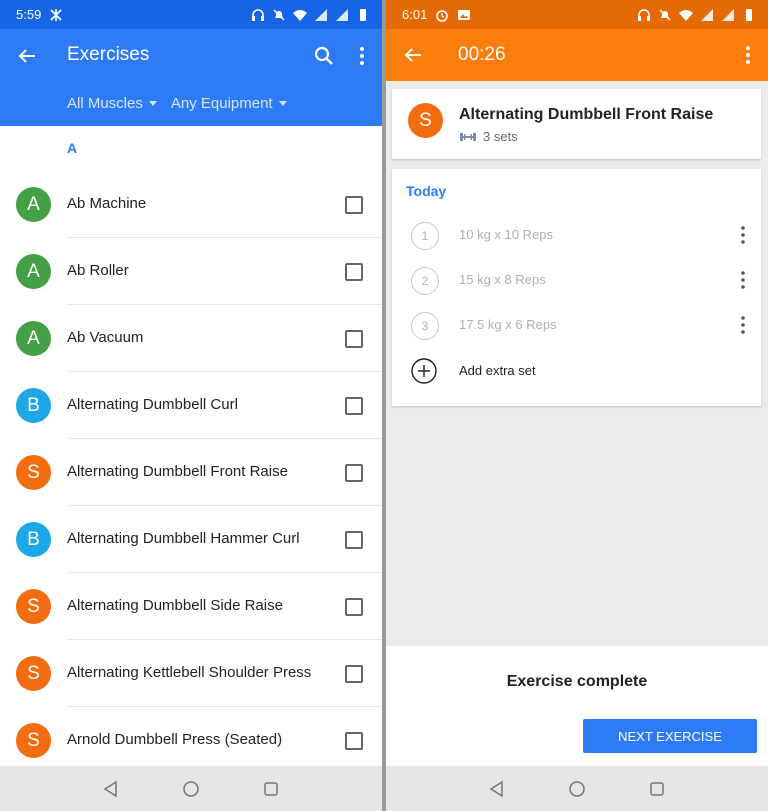 The image size is (768, 811). Describe the element at coordinates (175, 739) in the screenshot. I see `exercise-name: Arnold Dumbbell Press (Seated)` at that location.